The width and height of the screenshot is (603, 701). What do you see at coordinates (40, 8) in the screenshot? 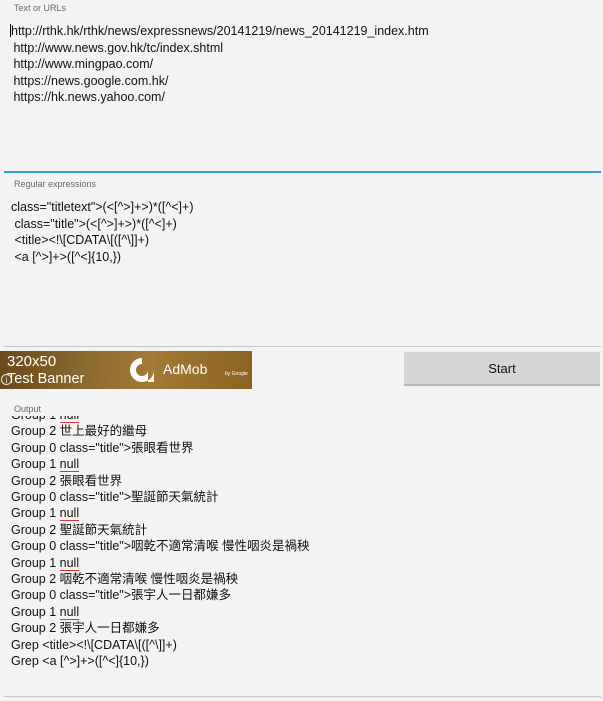
I see `urls-label: Text or URLs` at bounding box center [40, 8].